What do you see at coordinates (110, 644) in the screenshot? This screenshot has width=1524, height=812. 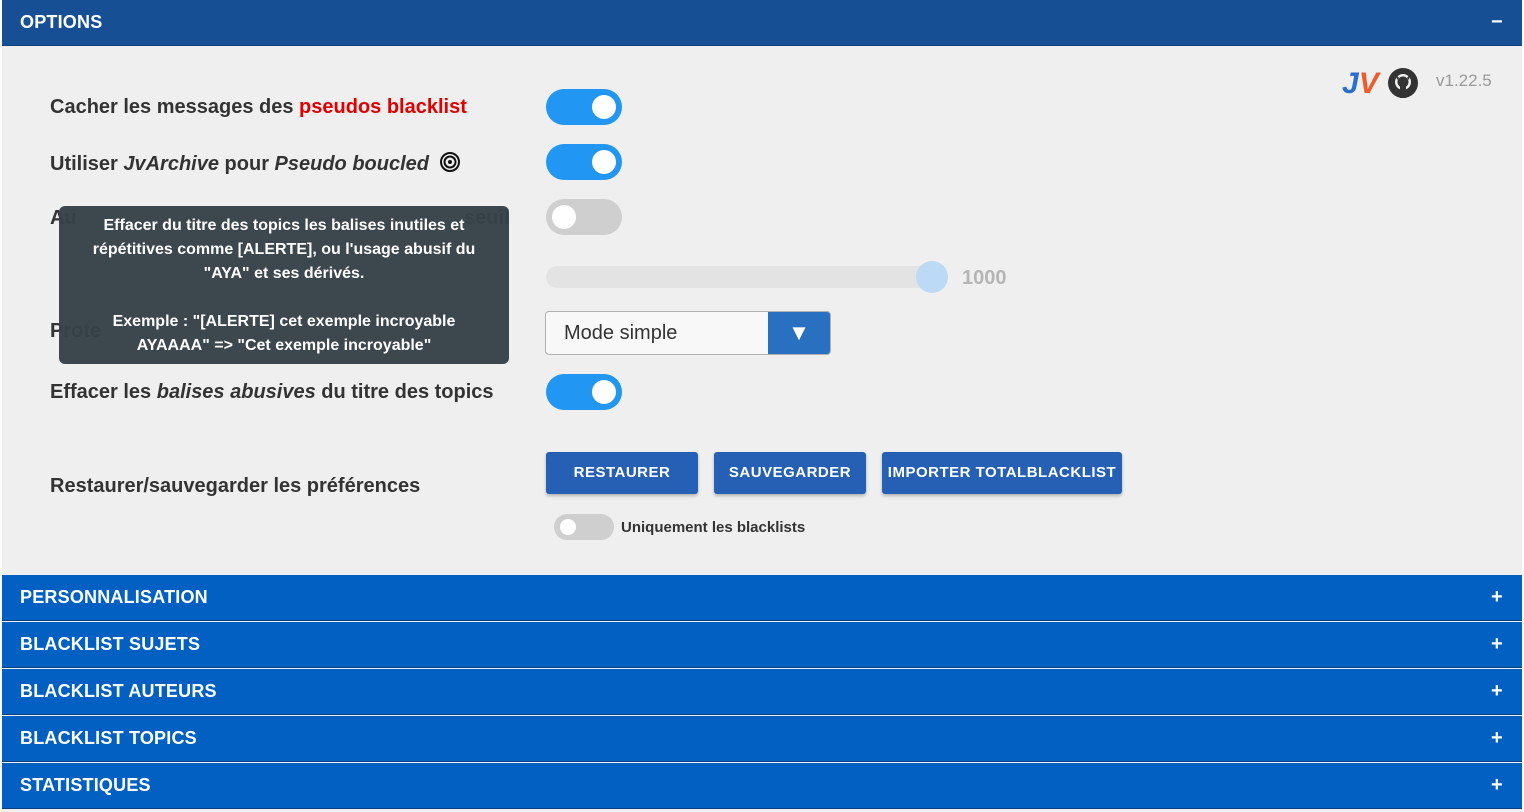 I see `blacklist-sujets-title: BLACKLIST SUJETS` at bounding box center [110, 644].